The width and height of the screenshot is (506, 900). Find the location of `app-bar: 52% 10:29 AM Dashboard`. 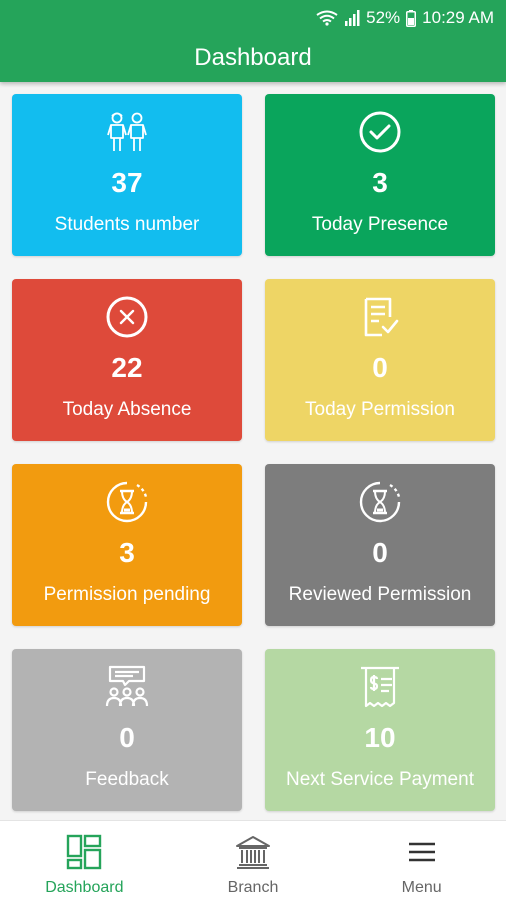

app-bar: 52% 10:29 AM Dashboard is located at coordinates (253, 41).